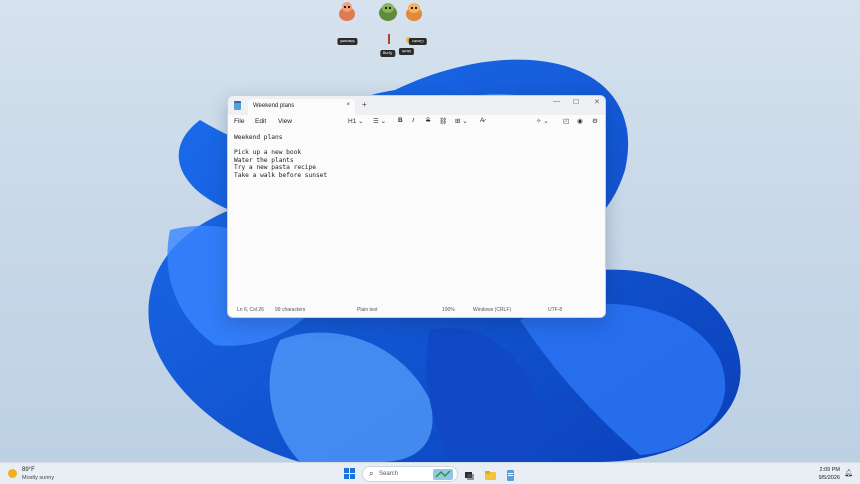 The height and width of the screenshot is (484, 860). Describe the element at coordinates (829, 470) in the screenshot. I see `clock-time: 2:09 PM` at that location.